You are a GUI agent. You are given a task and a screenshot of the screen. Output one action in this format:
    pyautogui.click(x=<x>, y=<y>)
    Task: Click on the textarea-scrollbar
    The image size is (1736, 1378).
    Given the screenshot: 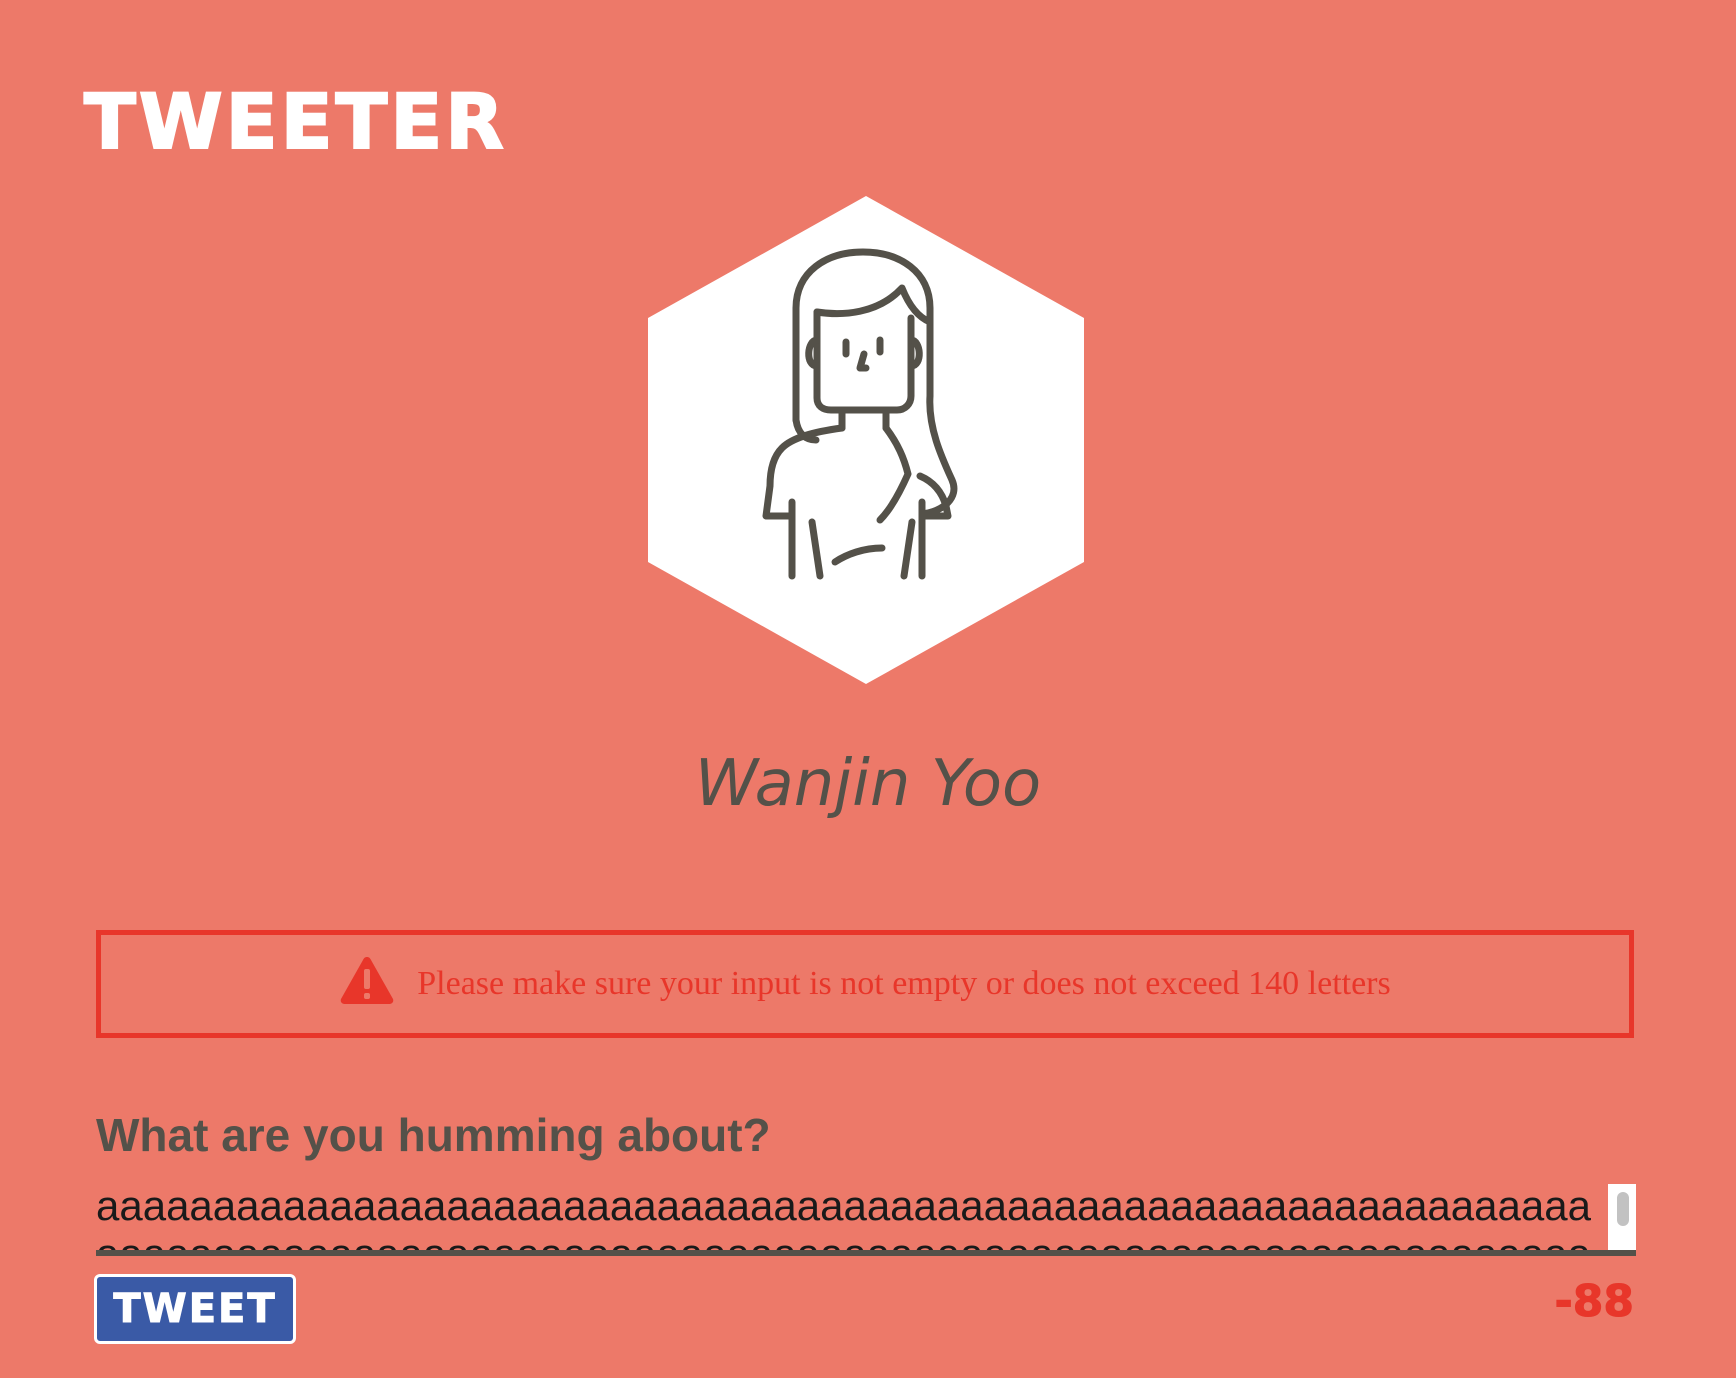 What is the action you would take?
    pyautogui.click(x=1622, y=1217)
    